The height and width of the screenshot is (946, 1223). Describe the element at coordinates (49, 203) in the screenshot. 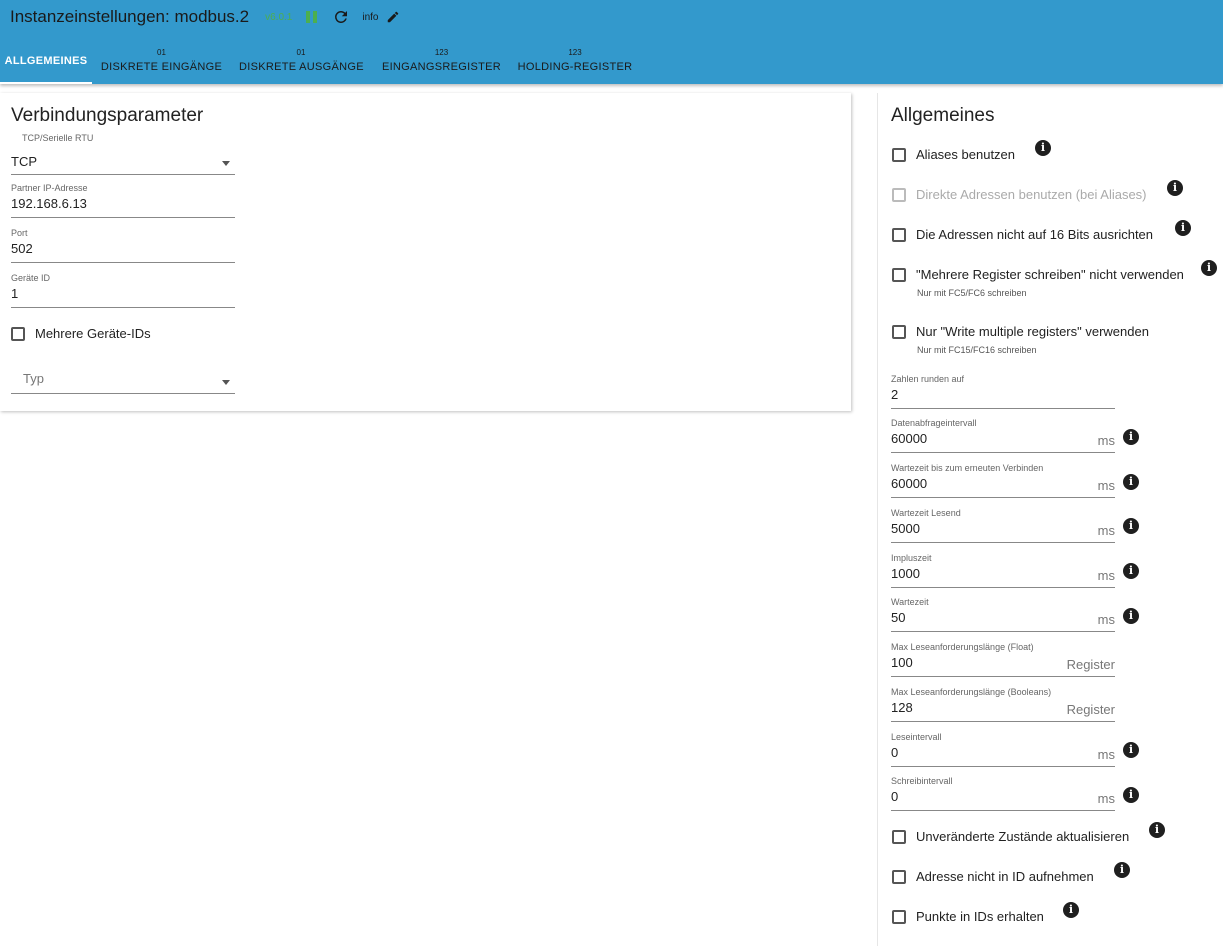

I see `field-value: 192.168.6.13` at that location.